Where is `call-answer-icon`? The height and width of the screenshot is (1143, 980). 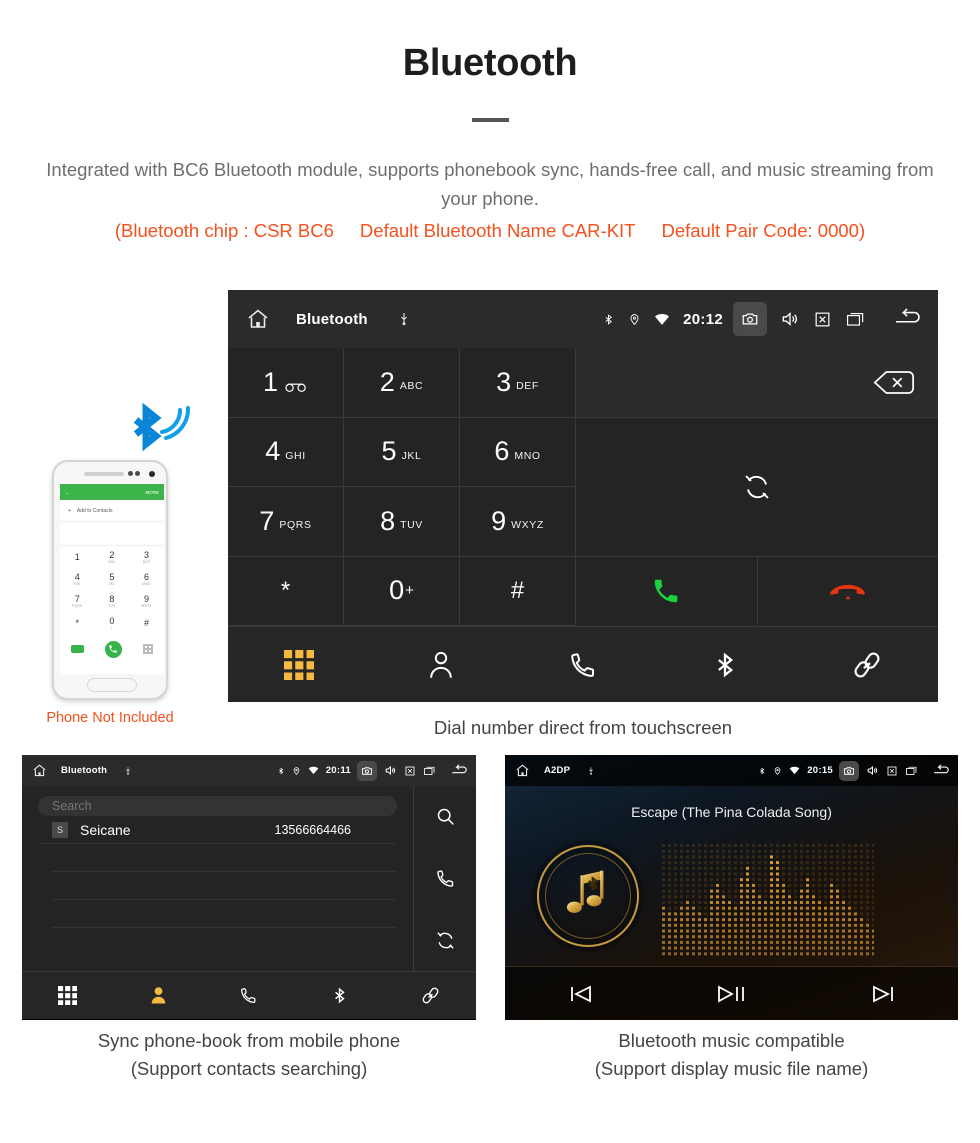
call-answer-icon is located at coordinates (666, 591).